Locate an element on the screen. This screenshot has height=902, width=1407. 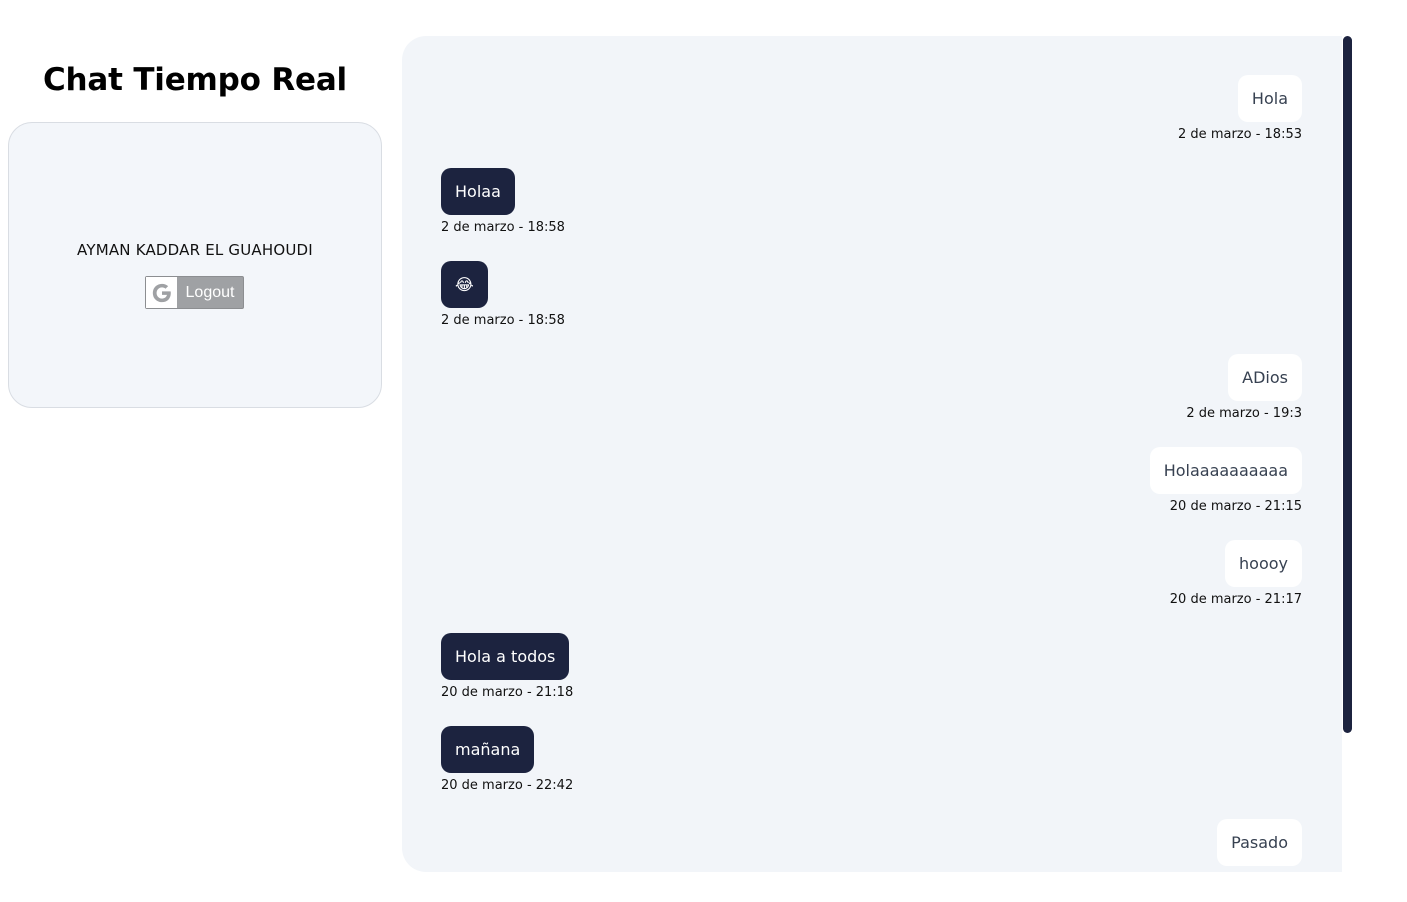
user-name: AYMAN KADDAR EL GUAHOUDI is located at coordinates (195, 250).